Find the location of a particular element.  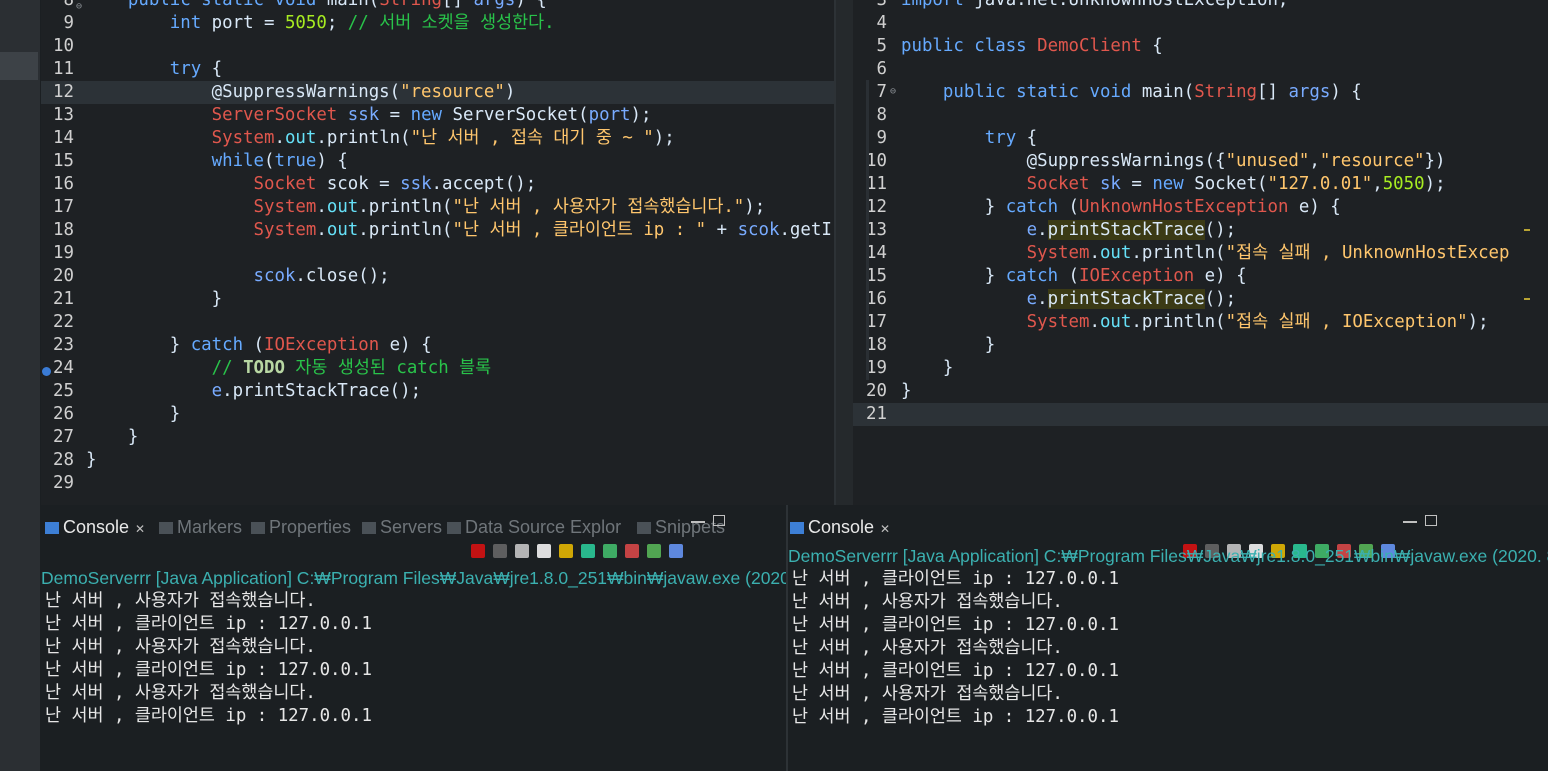

terminate-icon is located at coordinates (478, 551).